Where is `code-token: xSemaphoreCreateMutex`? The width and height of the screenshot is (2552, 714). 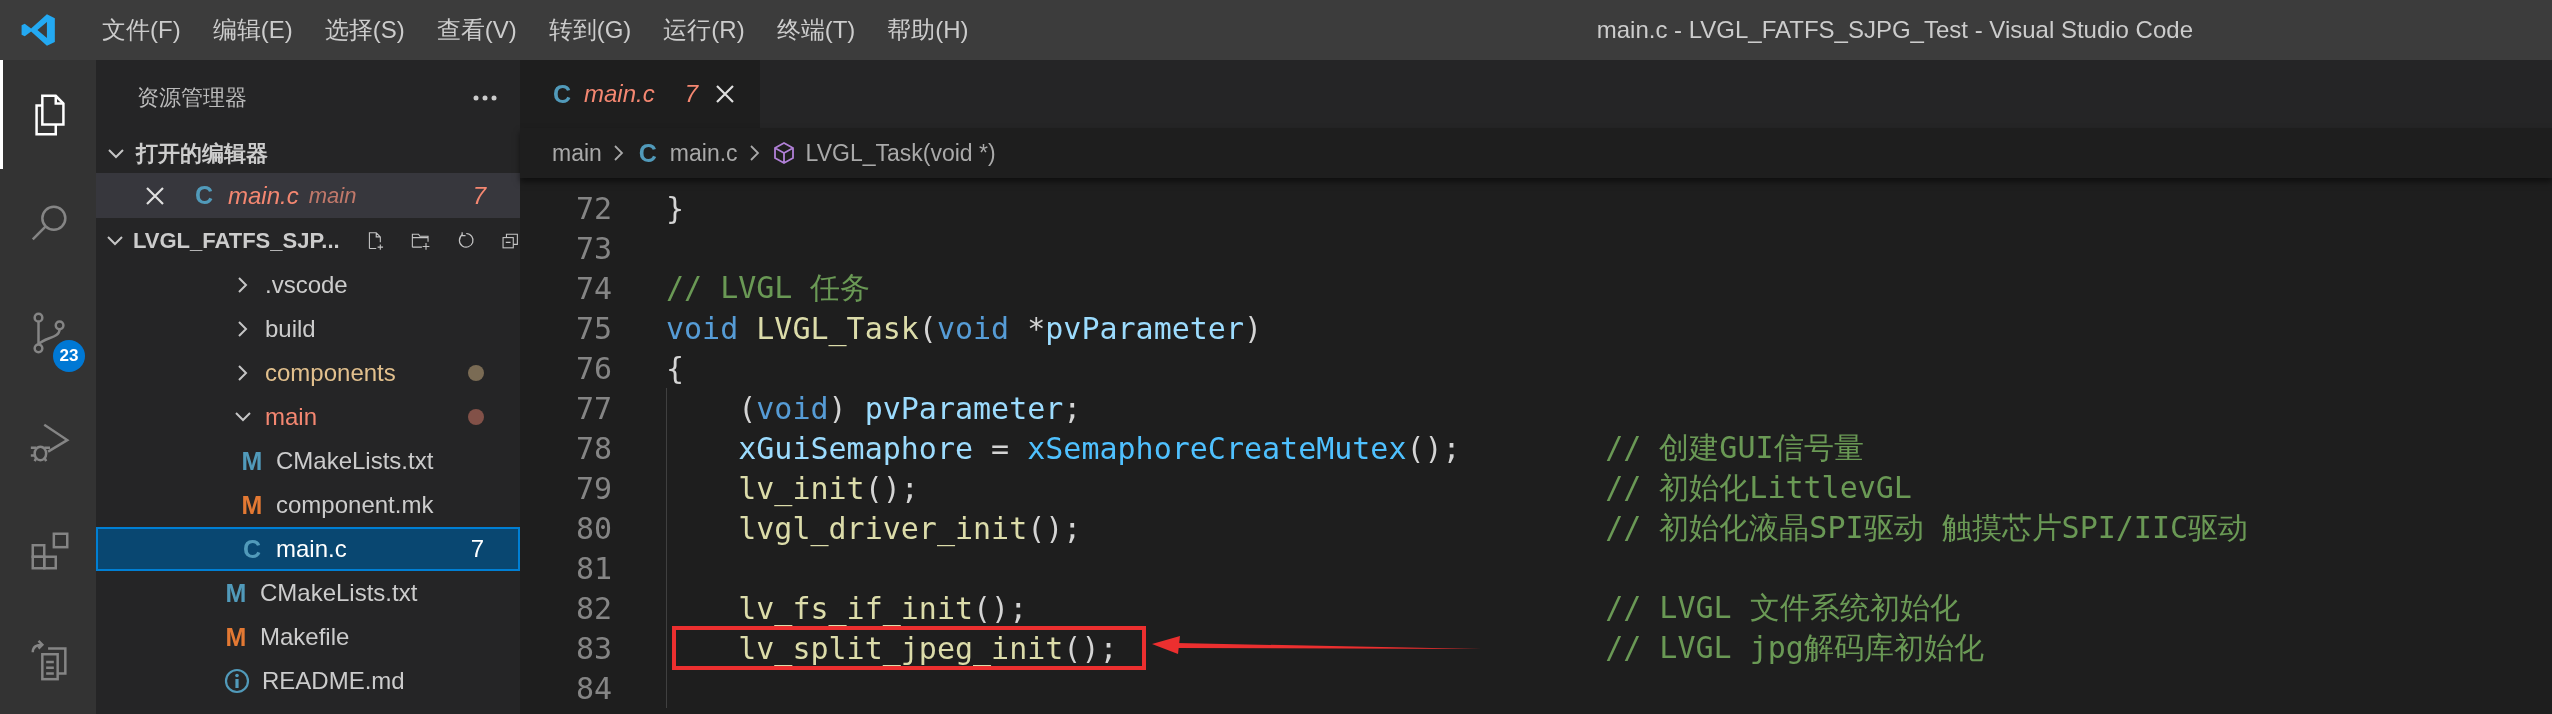
code-token: xSemaphoreCreateMutex is located at coordinates (1217, 448).